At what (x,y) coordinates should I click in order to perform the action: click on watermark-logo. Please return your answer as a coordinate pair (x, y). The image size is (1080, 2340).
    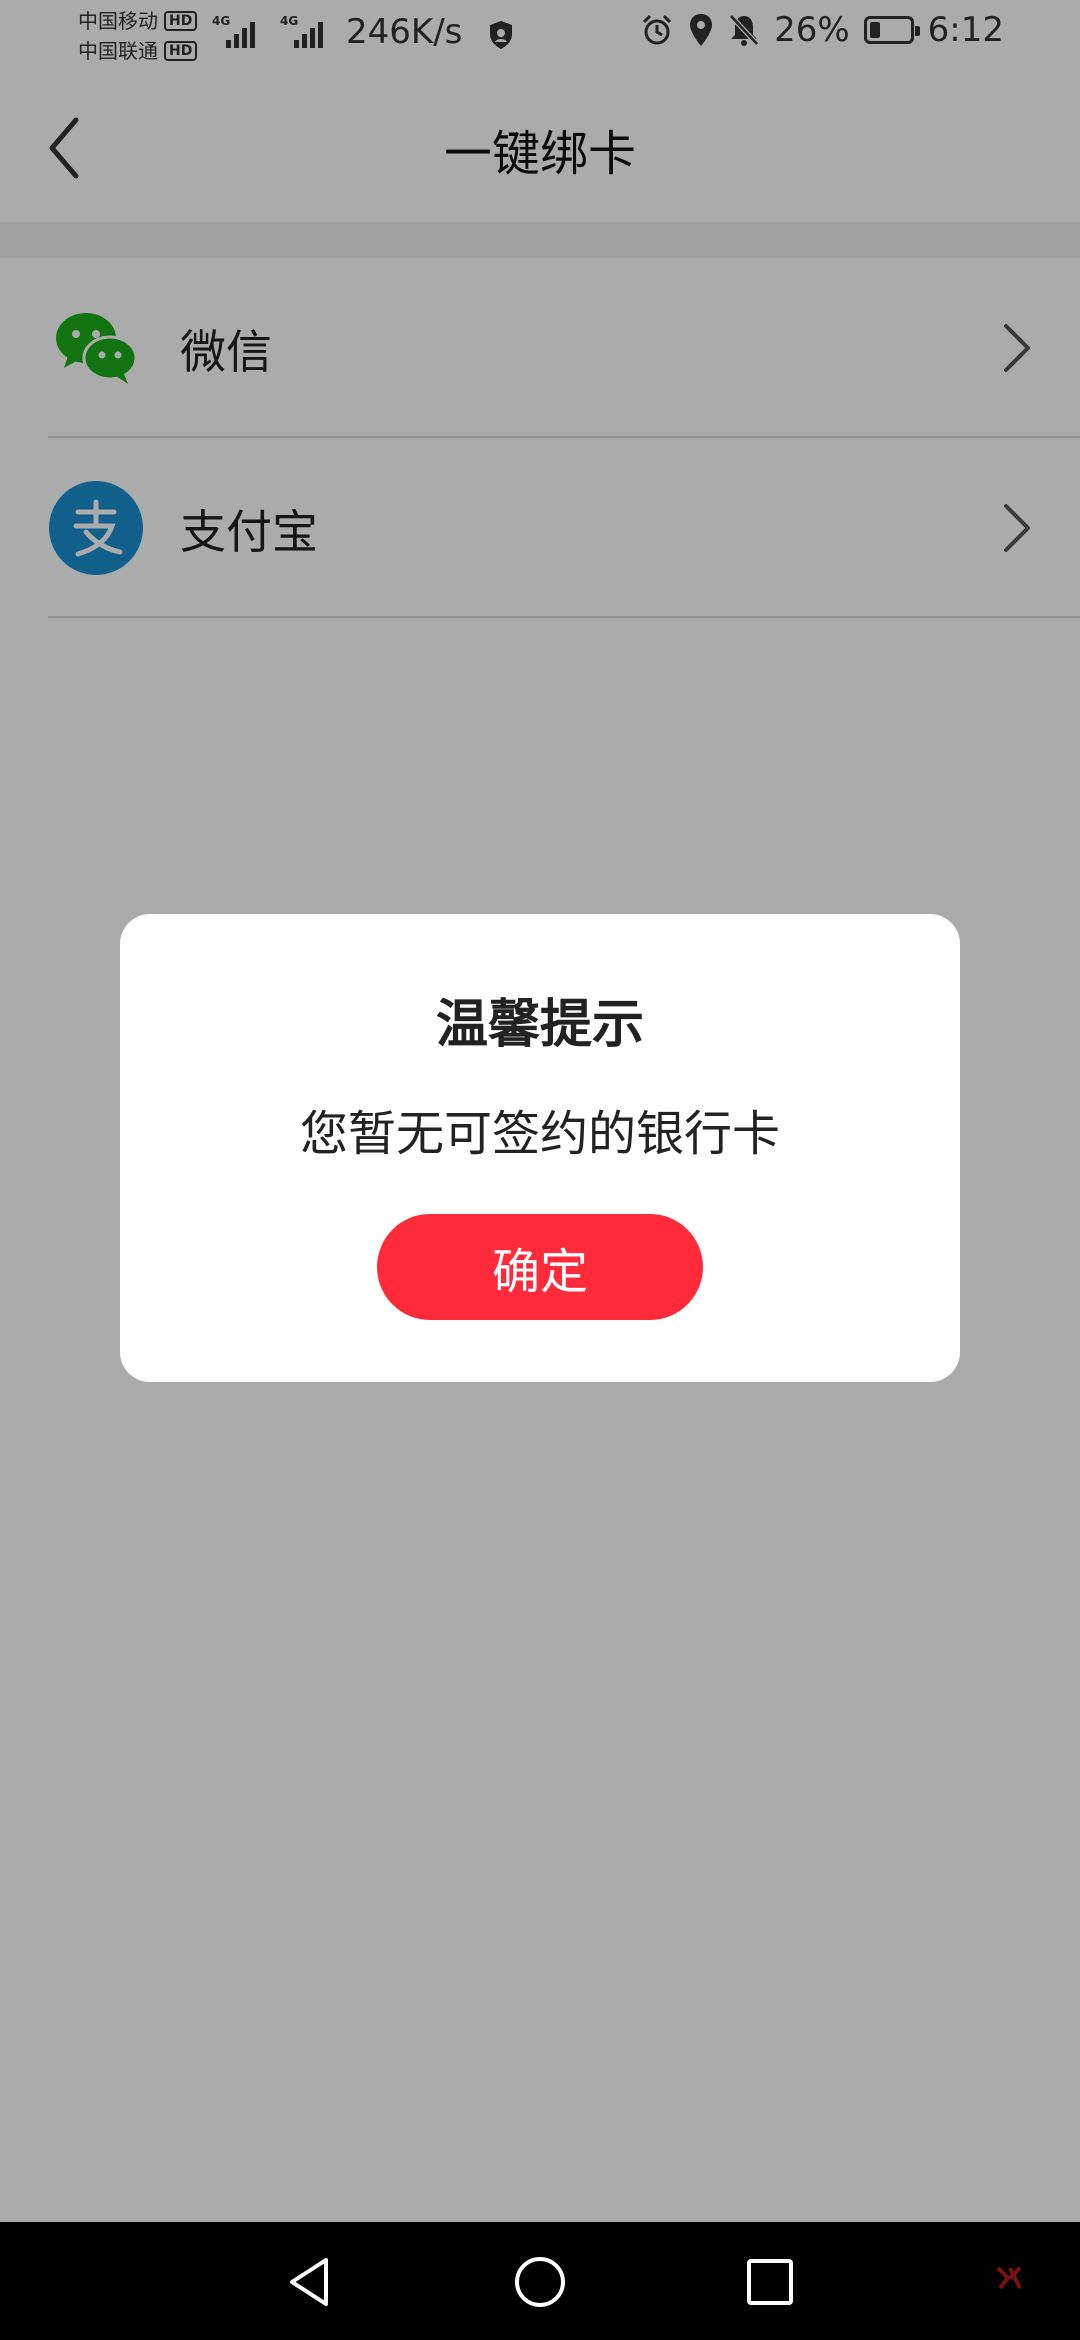
    Looking at the image, I should click on (1009, 2277).